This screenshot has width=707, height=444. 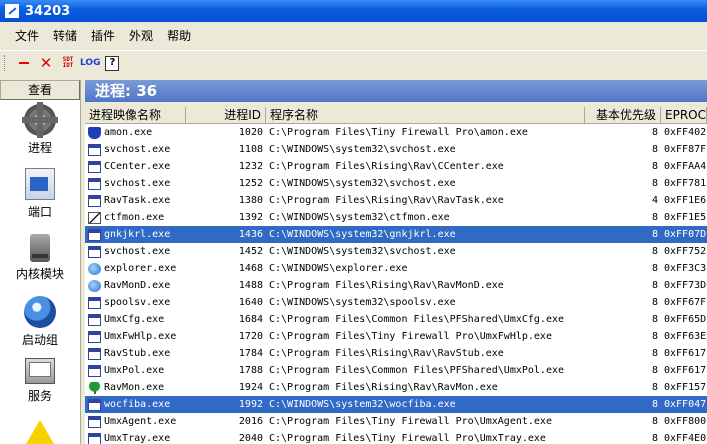 What do you see at coordinates (40, 129) in the screenshot?
I see `sidebar-item-processes: 进程` at bounding box center [40, 129].